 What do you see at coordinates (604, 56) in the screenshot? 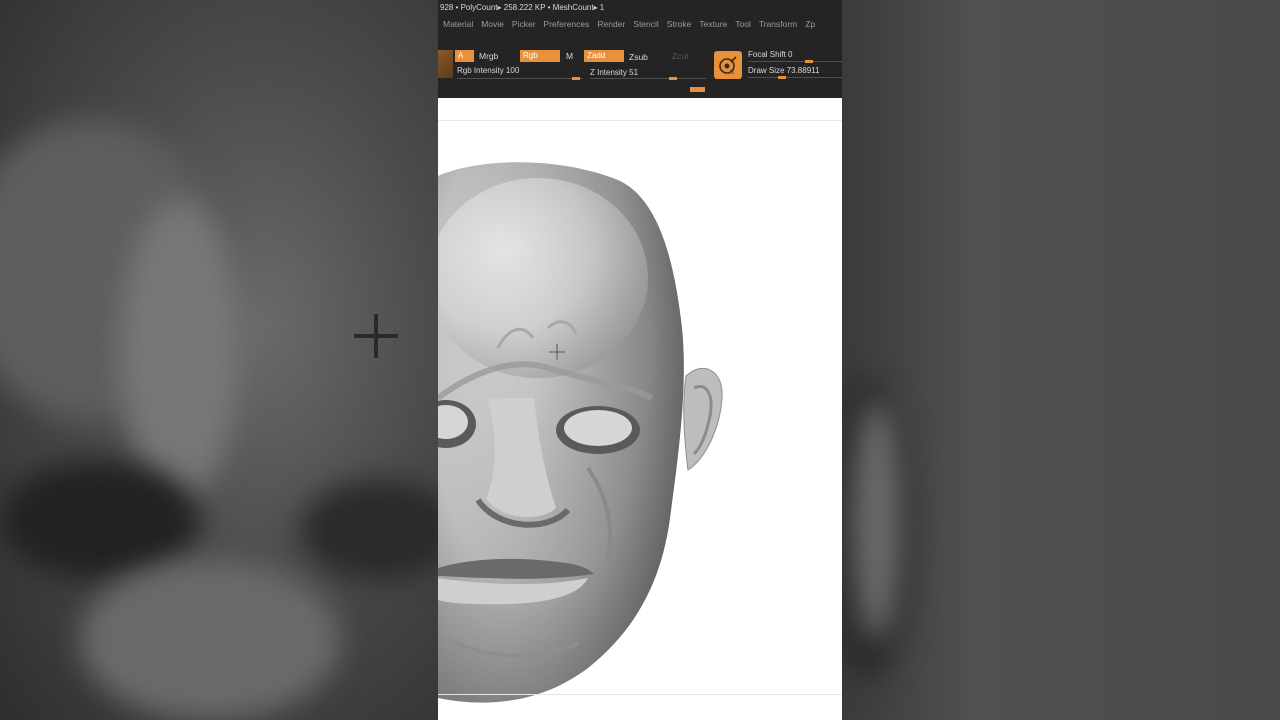
I see `zadd-button: Zadd` at bounding box center [604, 56].